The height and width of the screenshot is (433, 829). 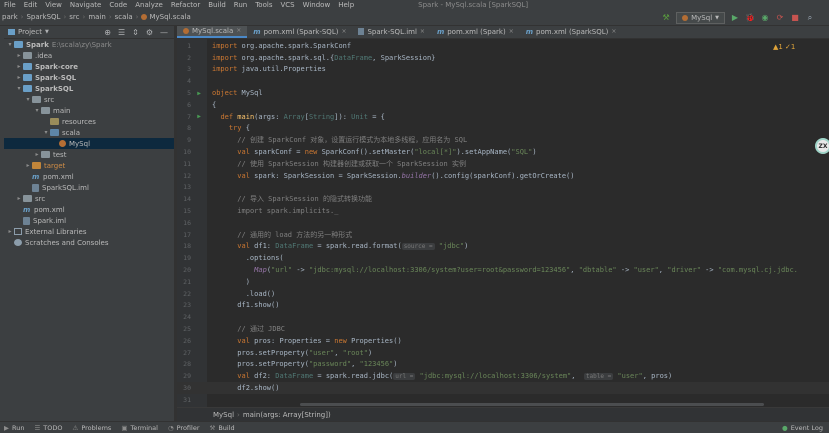 I want to click on tree-item: ▾ SparkSQL, so click(x=89, y=88).